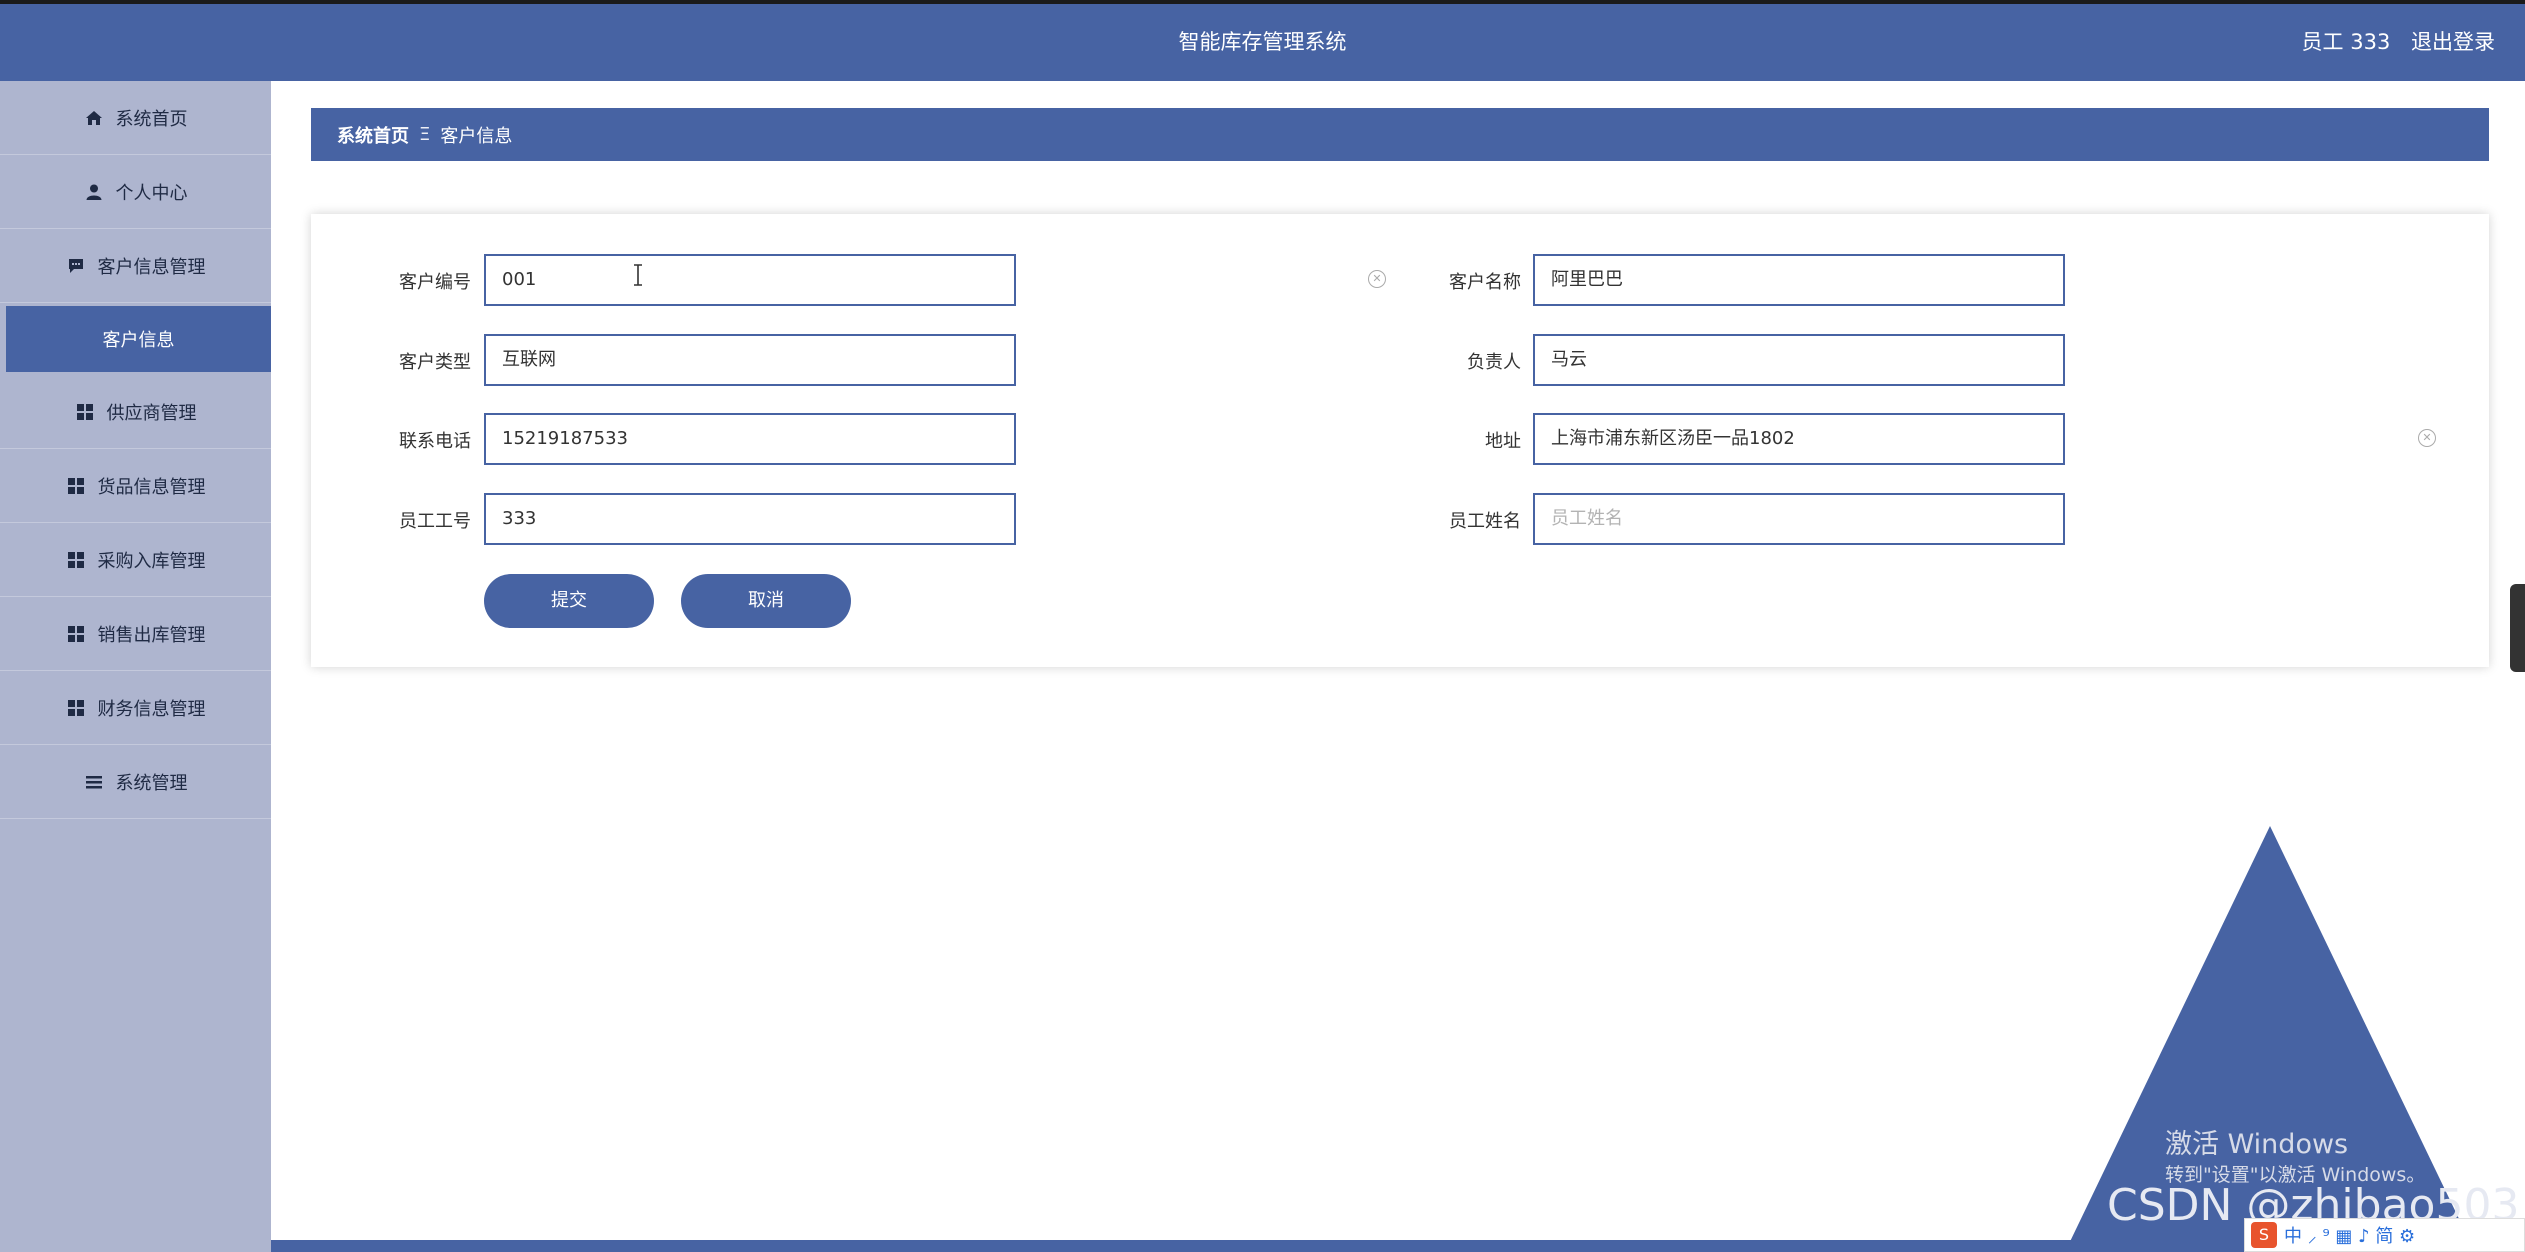  What do you see at coordinates (1799, 280) in the screenshot?
I see `customer-name-input: 阿里巴巴` at bounding box center [1799, 280].